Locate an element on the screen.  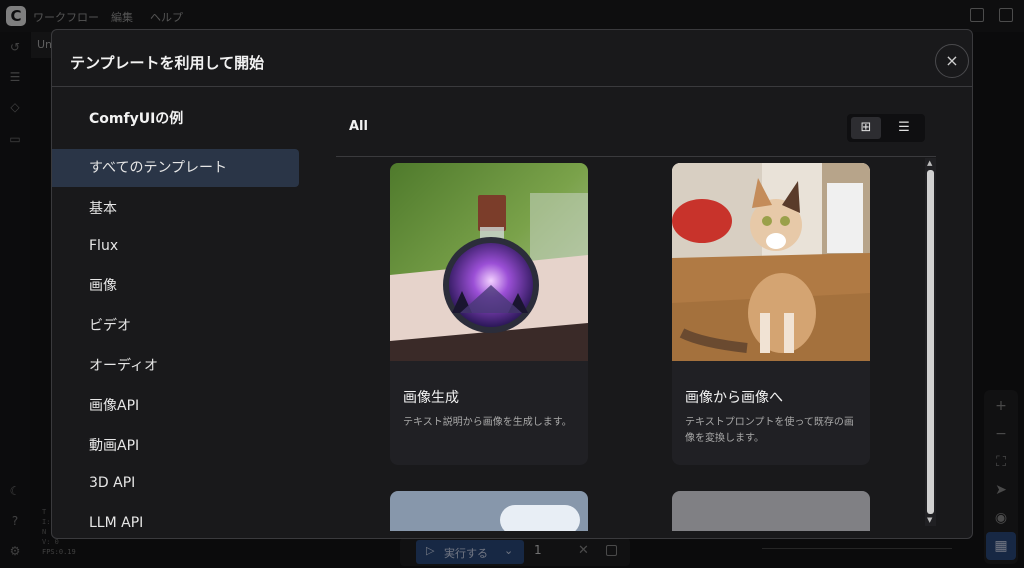
nav-item-basic: 基本 is located at coordinates (175, 209).